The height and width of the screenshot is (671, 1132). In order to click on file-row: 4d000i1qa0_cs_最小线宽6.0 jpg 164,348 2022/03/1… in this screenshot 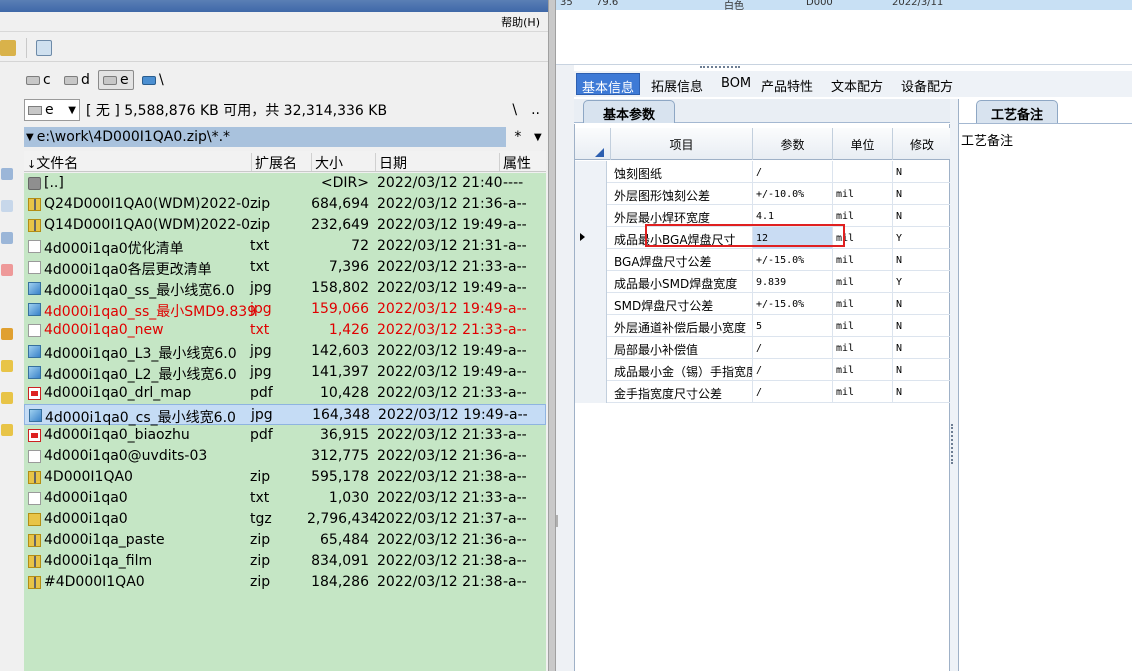, I will do `click(285, 415)`.